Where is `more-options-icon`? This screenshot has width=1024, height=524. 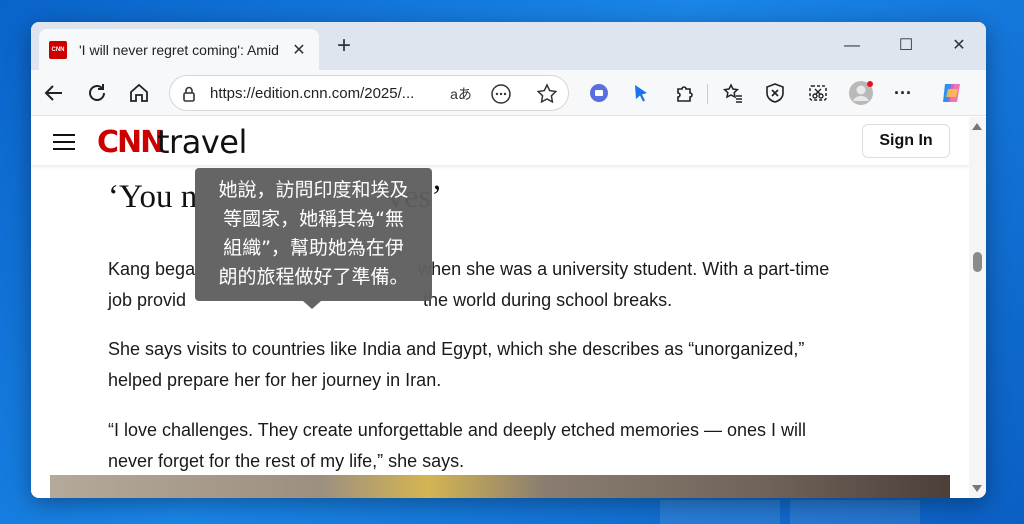 more-options-icon is located at coordinates (501, 94).